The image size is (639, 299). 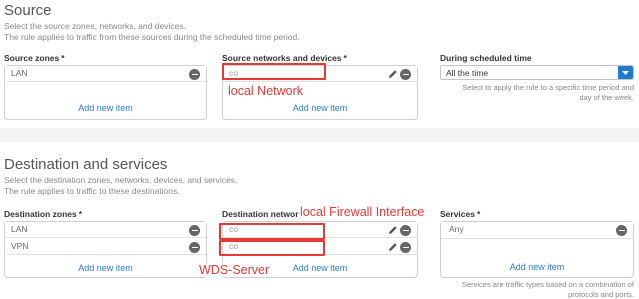 I want to click on services-label-text: Services, so click(x=457, y=214).